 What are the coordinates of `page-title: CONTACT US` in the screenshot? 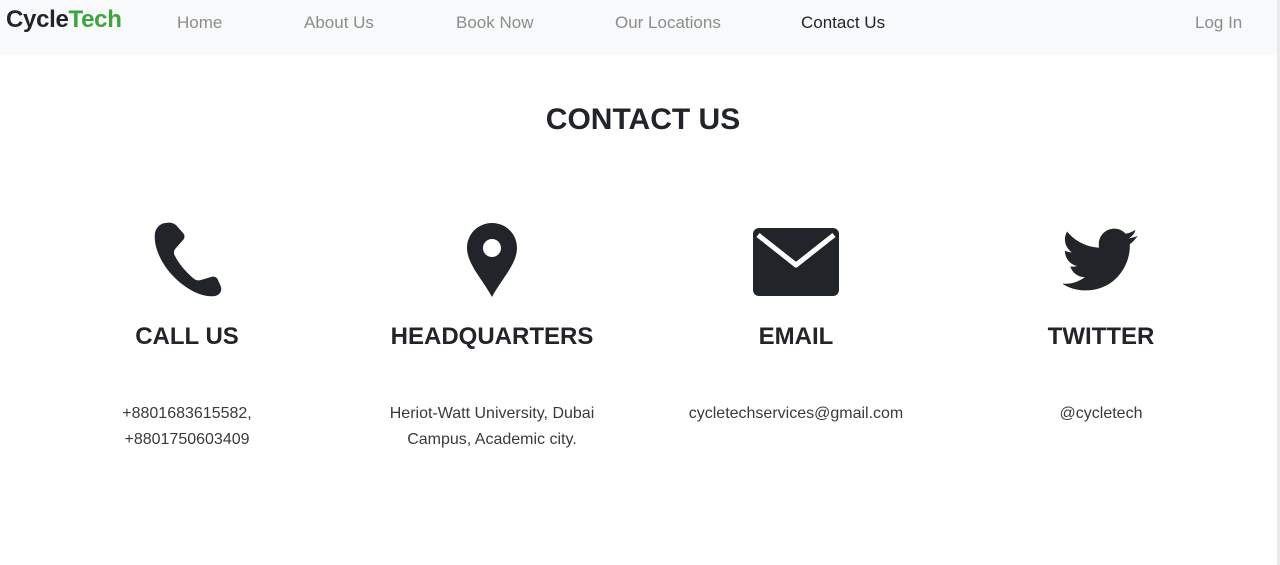 It's located at (643, 119).